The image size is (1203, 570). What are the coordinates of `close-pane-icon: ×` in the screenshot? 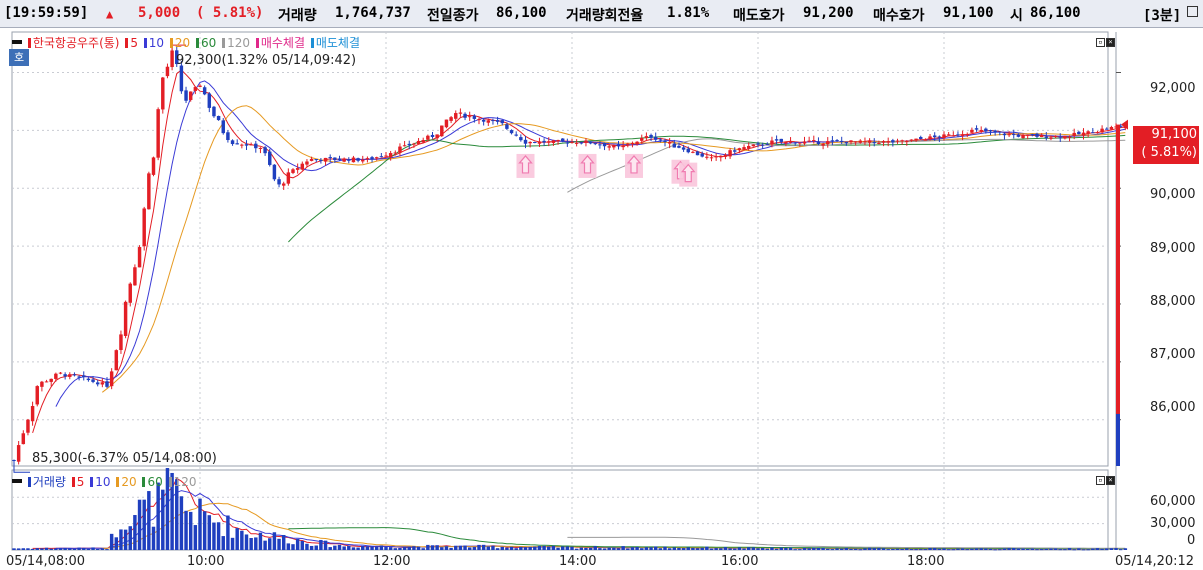 It's located at (1110, 42).